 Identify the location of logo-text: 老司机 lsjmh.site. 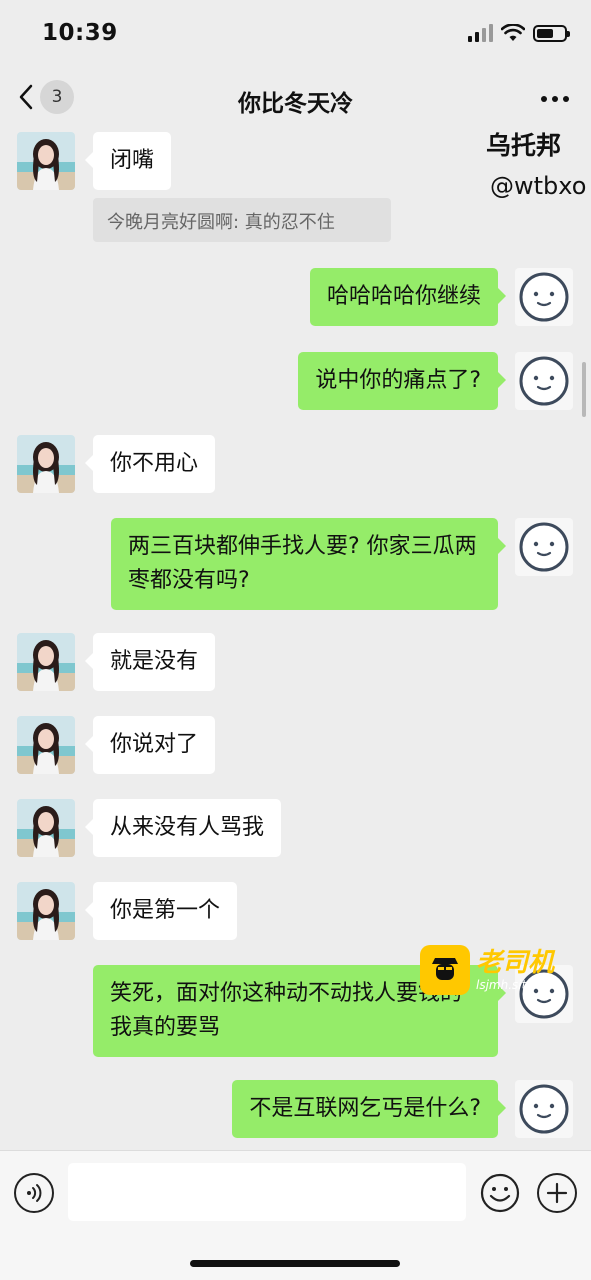
(515, 970).